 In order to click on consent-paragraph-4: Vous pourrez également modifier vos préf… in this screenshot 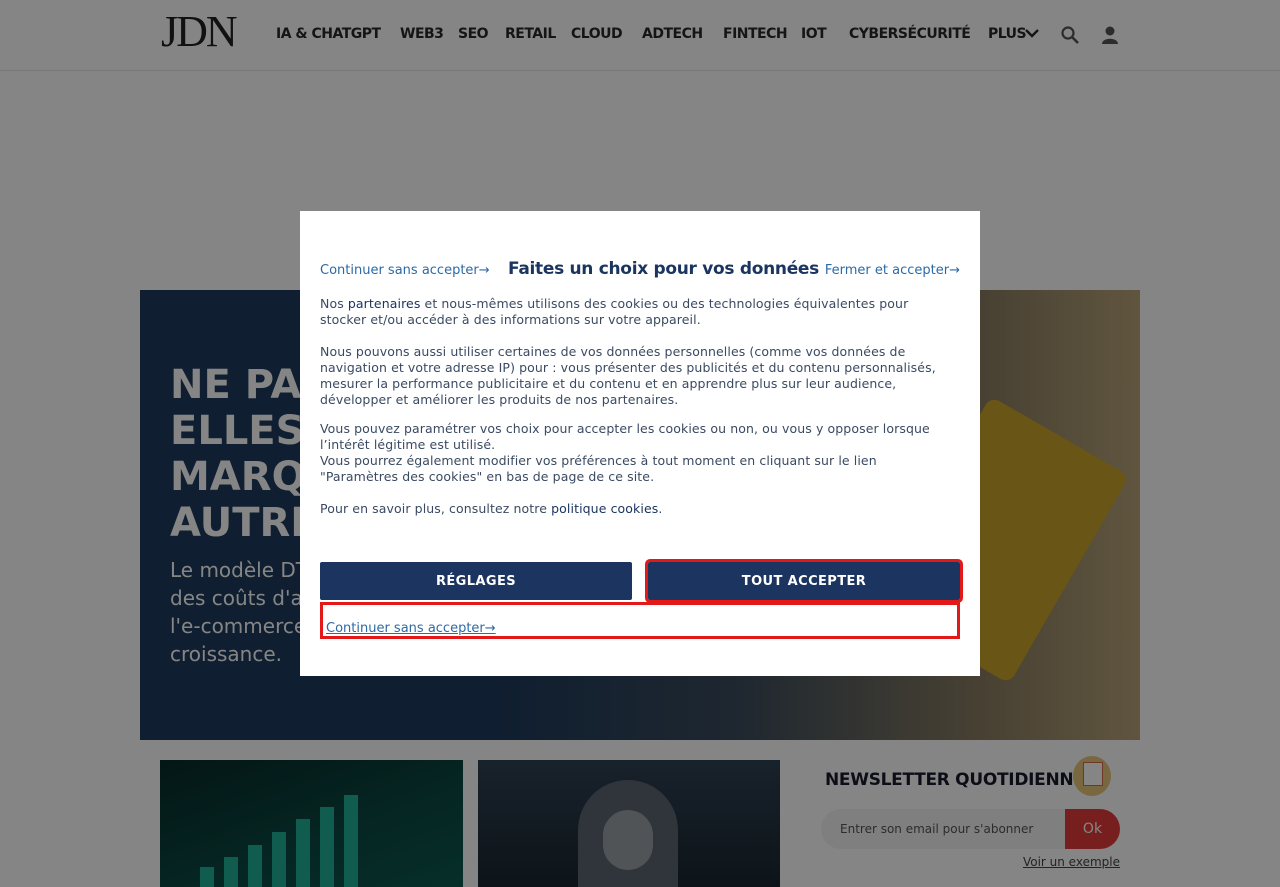, I will do `click(598, 468)`.